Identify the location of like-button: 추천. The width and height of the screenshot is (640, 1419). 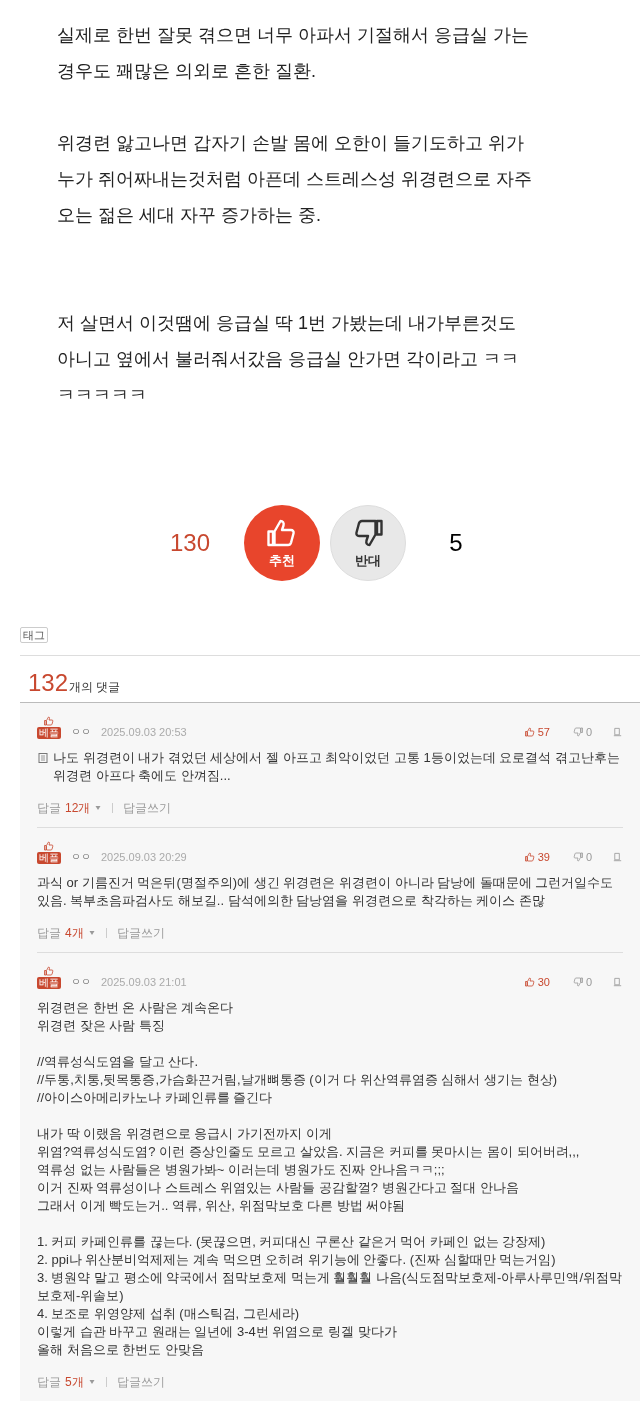
(282, 543).